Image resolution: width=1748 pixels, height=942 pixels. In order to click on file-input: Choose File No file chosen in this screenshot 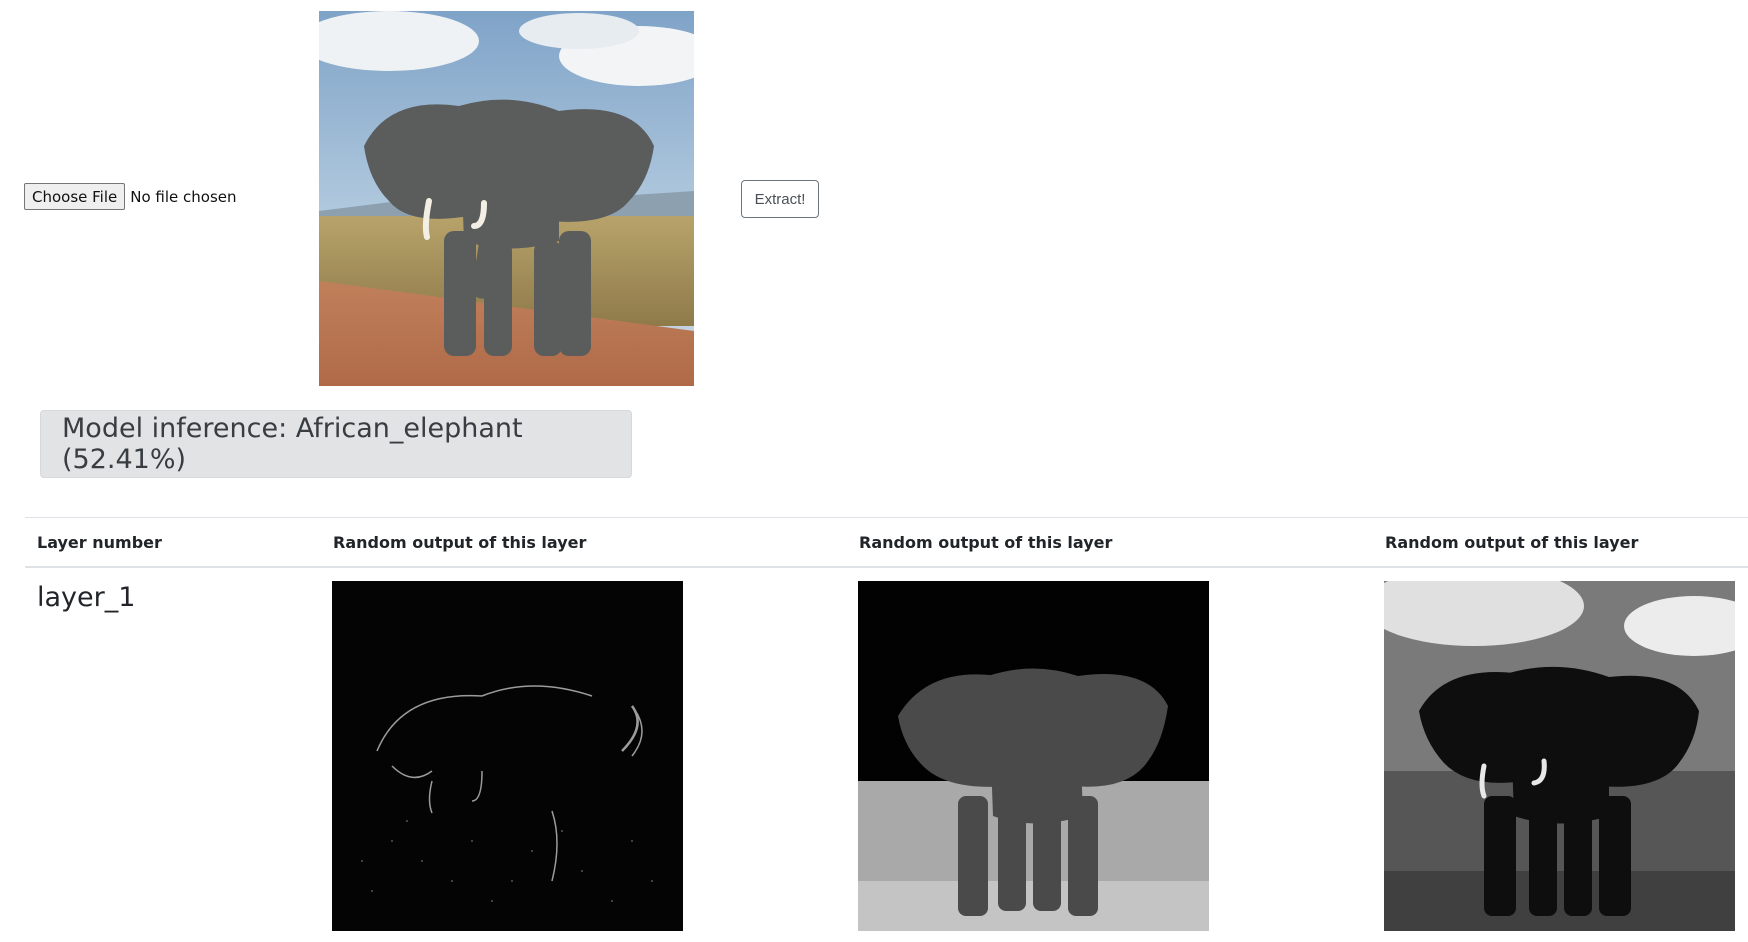, I will do `click(130, 196)`.